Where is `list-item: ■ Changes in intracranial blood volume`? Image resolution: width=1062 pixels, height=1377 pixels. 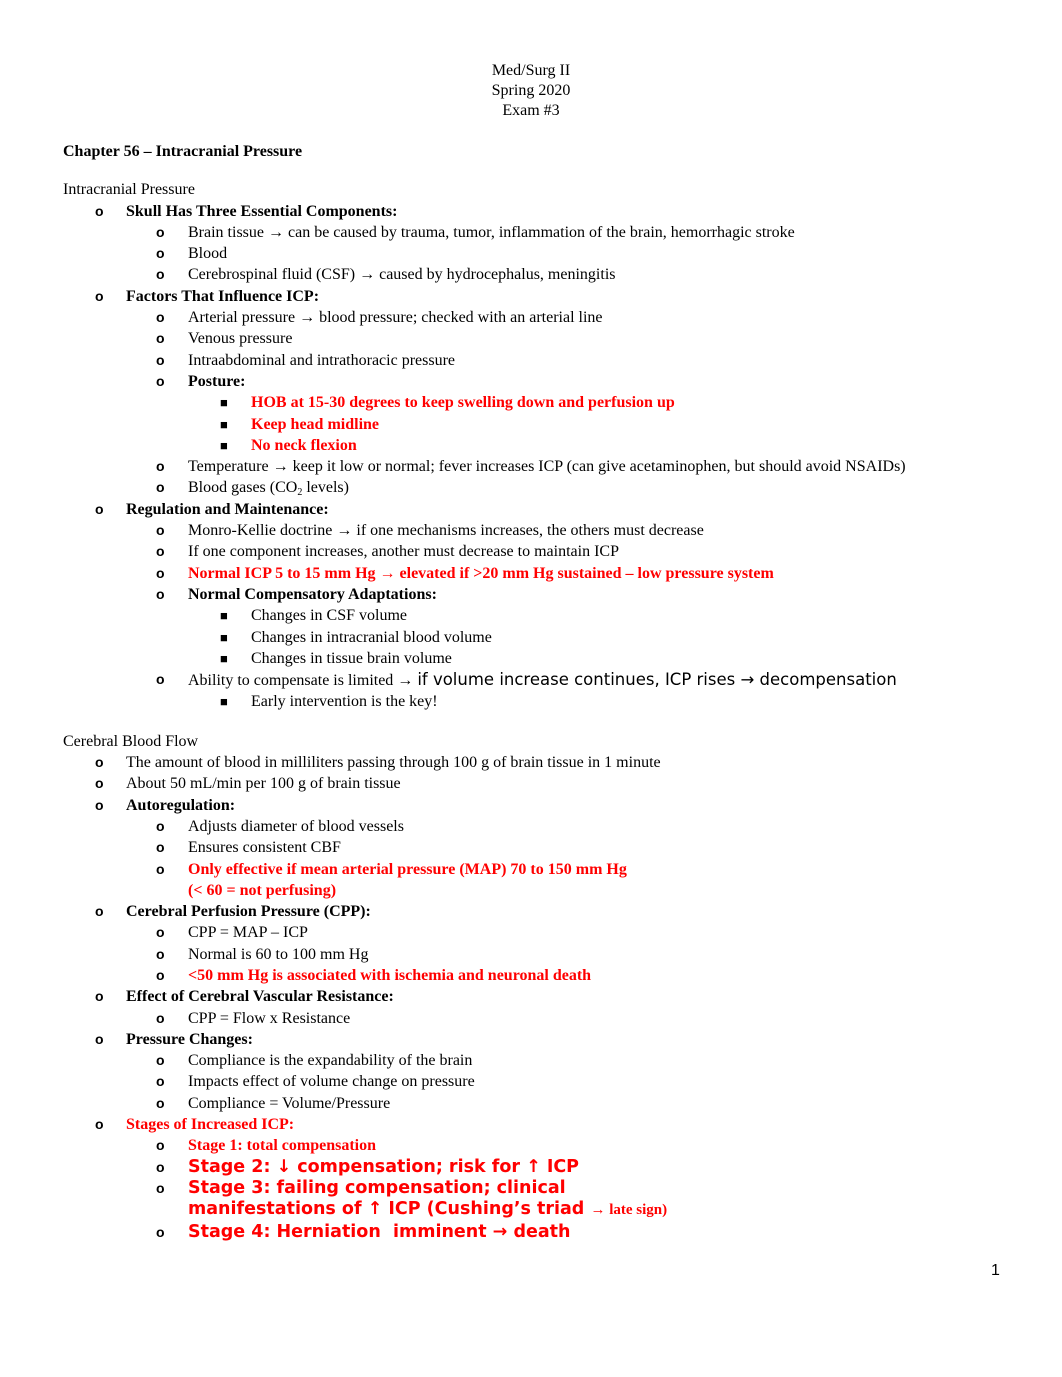 list-item: ■ Changes in intracranial blood volume is located at coordinates (543, 637).